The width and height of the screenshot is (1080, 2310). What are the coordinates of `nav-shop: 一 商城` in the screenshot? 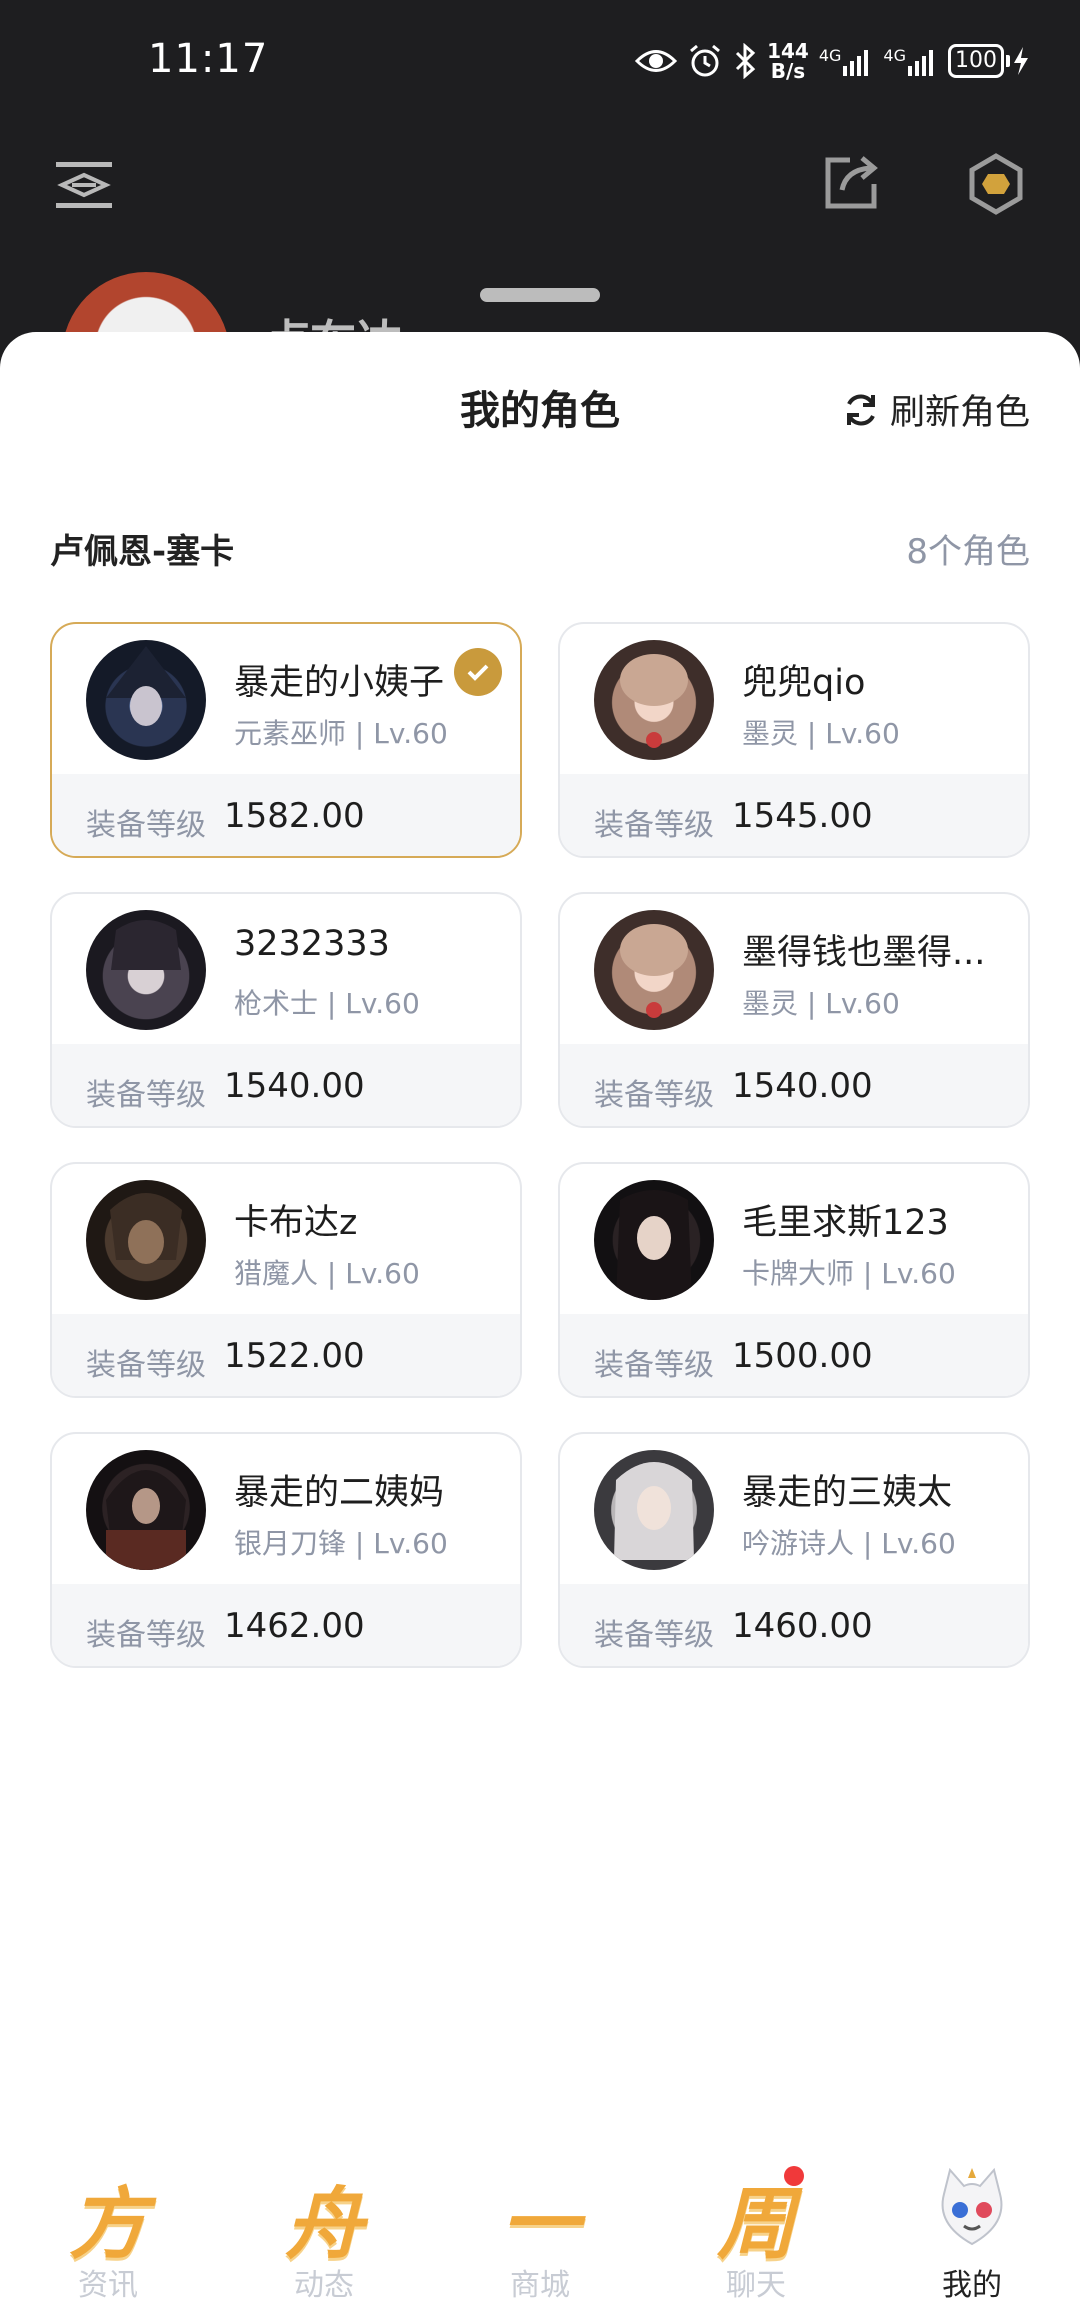 It's located at (540, 2231).